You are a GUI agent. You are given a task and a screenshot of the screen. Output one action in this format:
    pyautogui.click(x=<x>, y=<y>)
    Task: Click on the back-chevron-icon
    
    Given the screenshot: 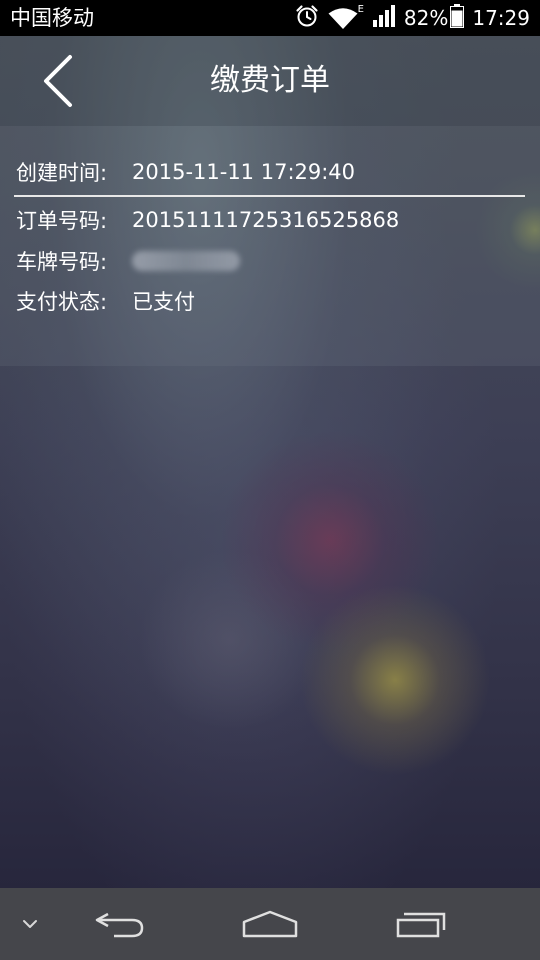 What is the action you would take?
    pyautogui.click(x=58, y=81)
    